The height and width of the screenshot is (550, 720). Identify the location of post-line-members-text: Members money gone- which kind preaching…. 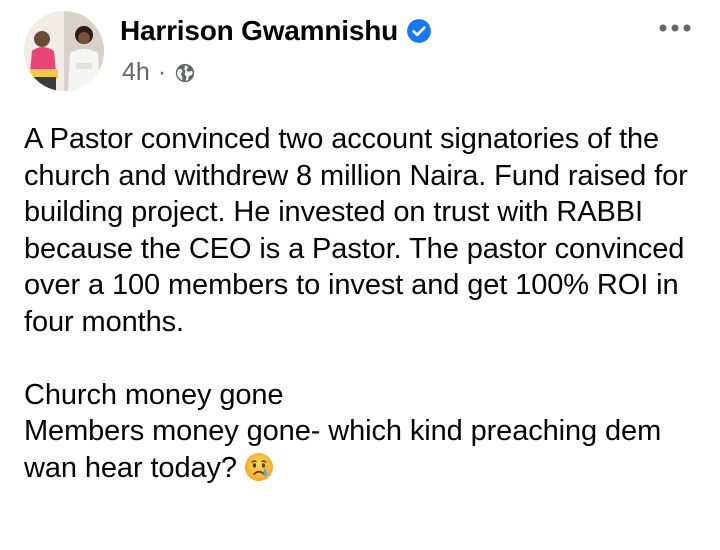
(343, 449).